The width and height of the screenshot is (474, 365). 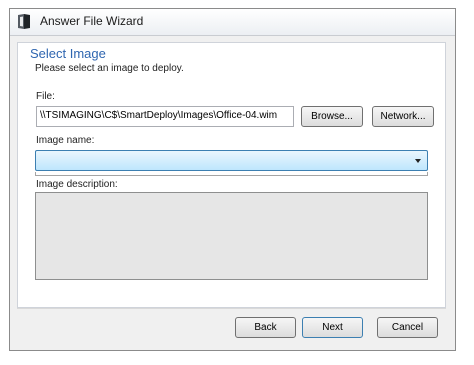 What do you see at coordinates (68, 53) in the screenshot?
I see `page-title: Select Image` at bounding box center [68, 53].